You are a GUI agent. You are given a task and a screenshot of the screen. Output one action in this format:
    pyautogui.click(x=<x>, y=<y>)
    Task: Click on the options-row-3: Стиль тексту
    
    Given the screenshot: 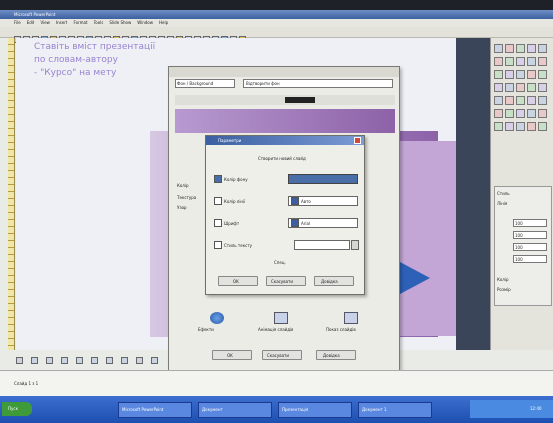 What is the action you would take?
    pyautogui.click(x=287, y=245)
    